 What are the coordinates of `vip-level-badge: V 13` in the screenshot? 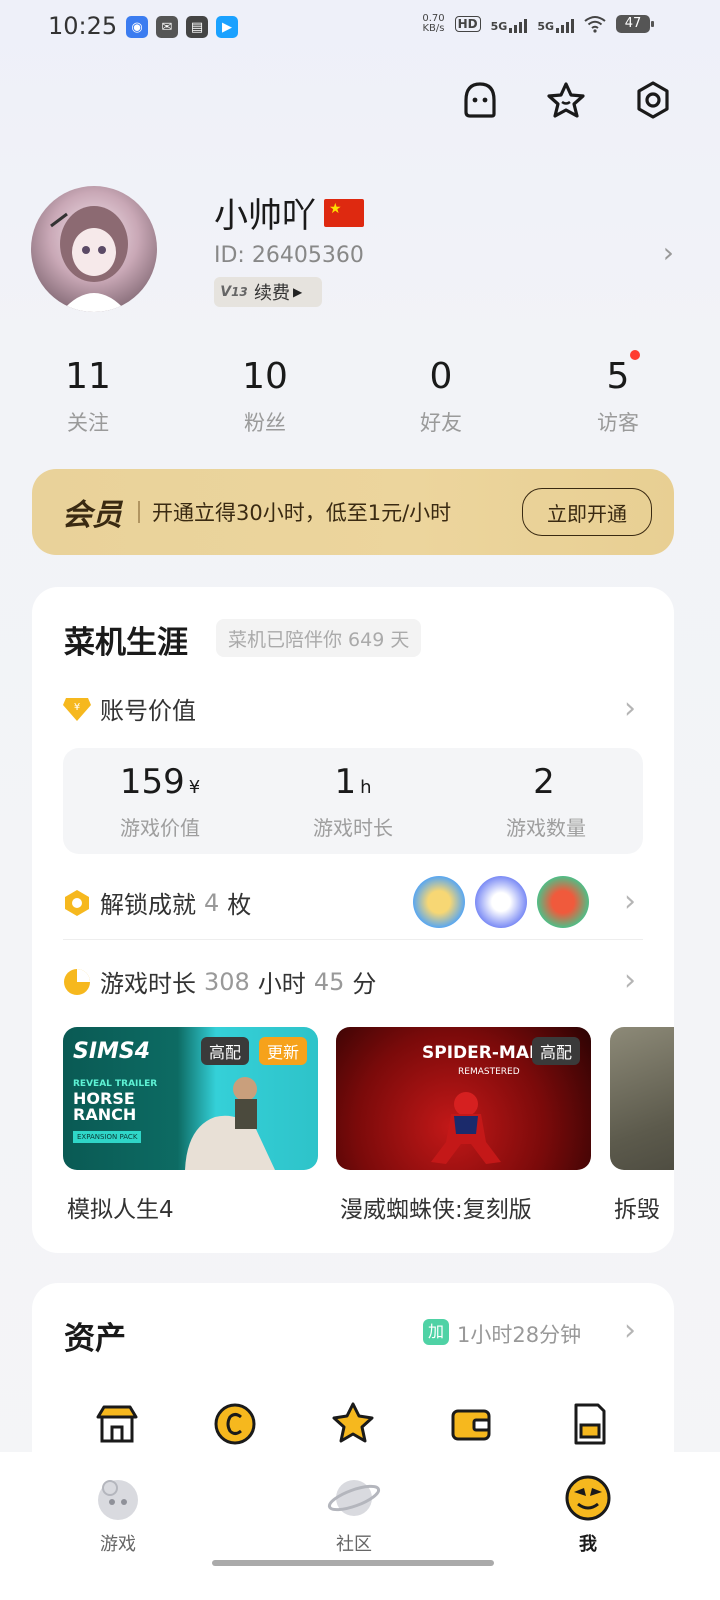 It's located at (234, 292).